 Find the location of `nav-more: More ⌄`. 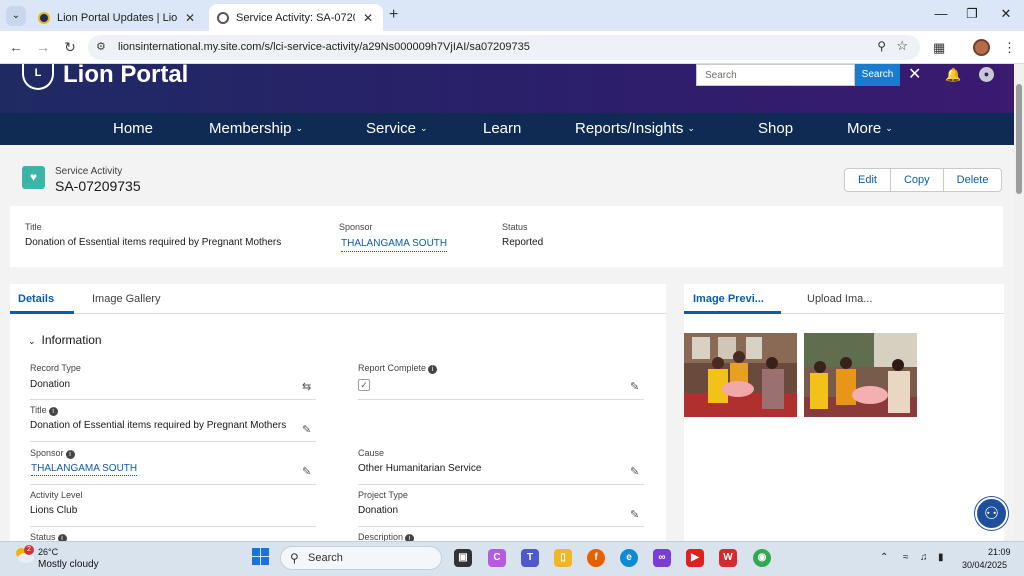

nav-more: More ⌄ is located at coordinates (870, 128).